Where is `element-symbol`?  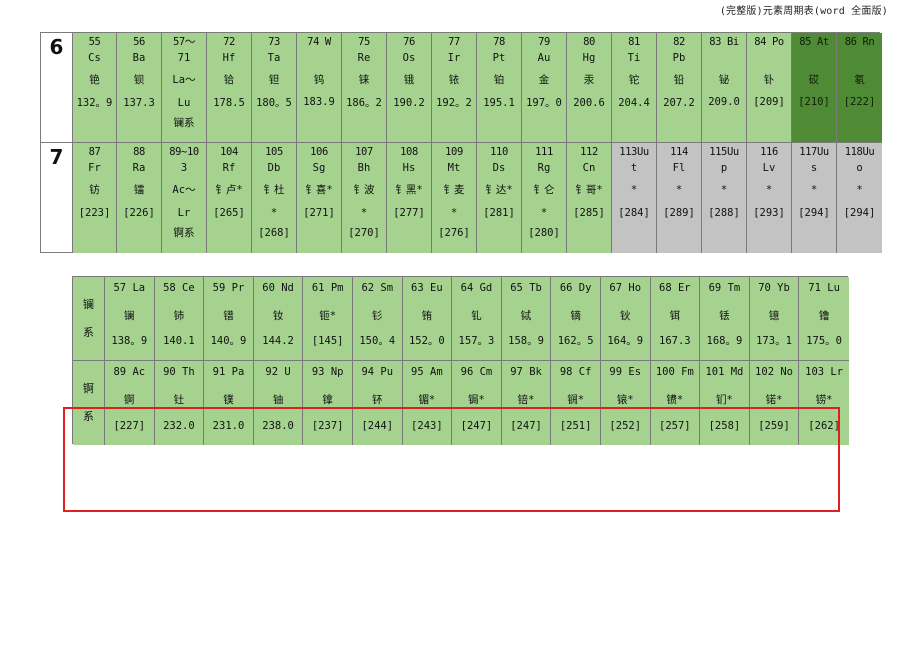 element-symbol is located at coordinates (859, 58).